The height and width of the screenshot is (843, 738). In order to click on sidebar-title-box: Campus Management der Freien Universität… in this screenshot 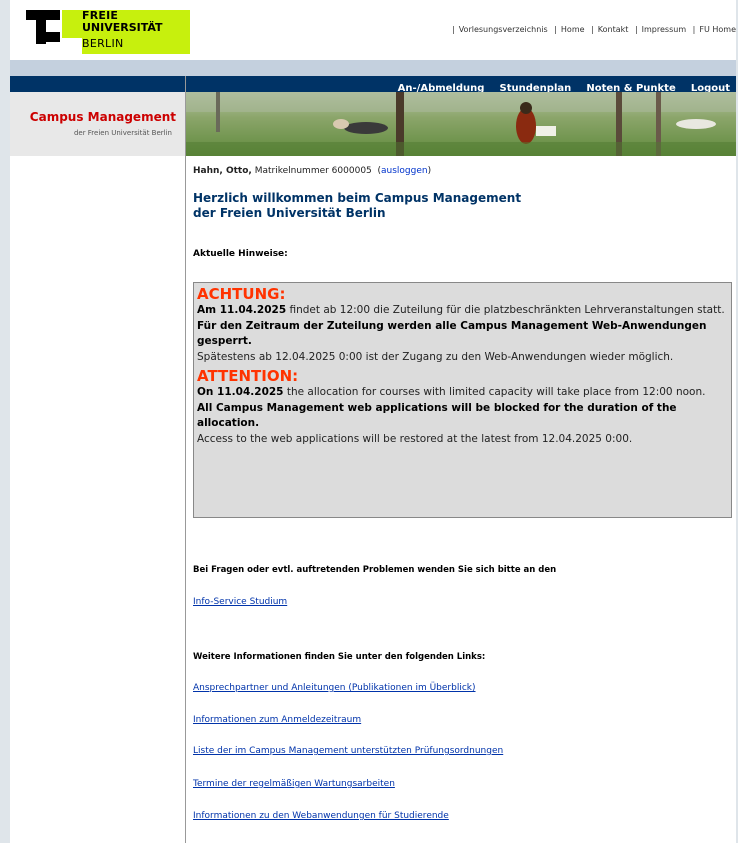, I will do `click(97, 124)`.